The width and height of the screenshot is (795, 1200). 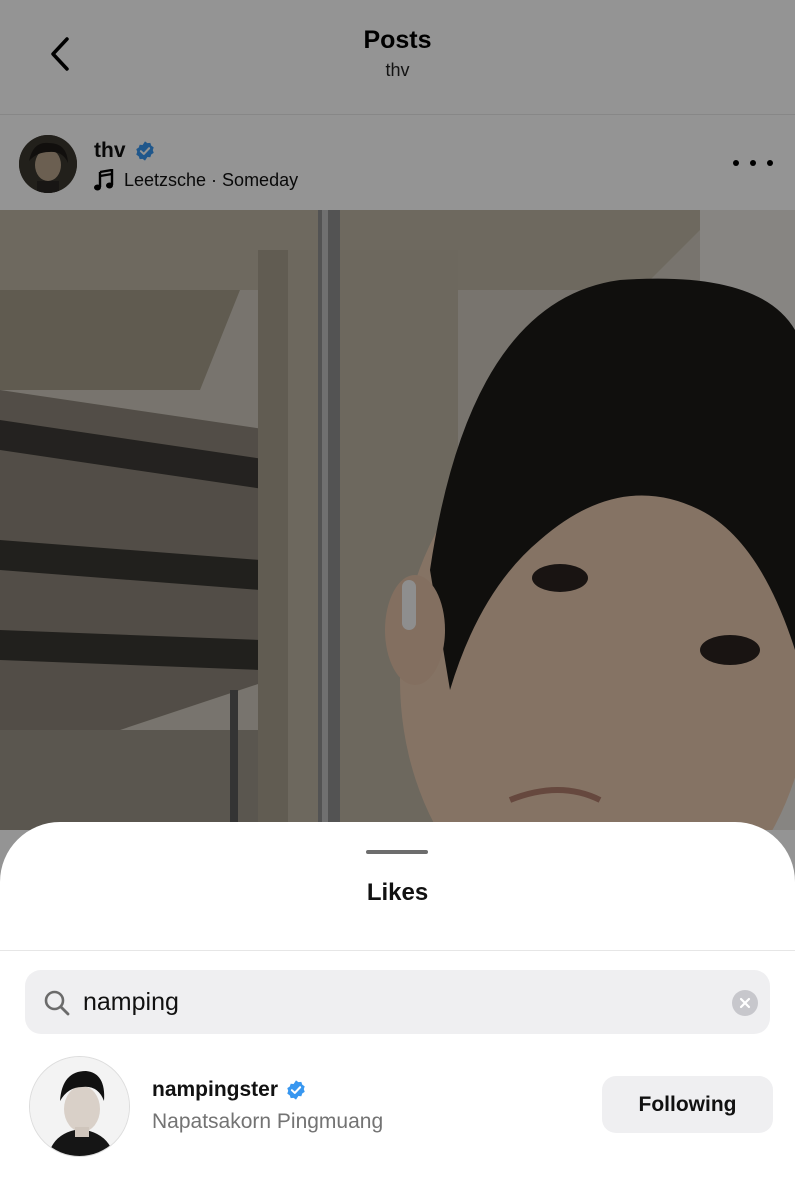 What do you see at coordinates (397, 892) in the screenshot?
I see `sheet-title: Likes` at bounding box center [397, 892].